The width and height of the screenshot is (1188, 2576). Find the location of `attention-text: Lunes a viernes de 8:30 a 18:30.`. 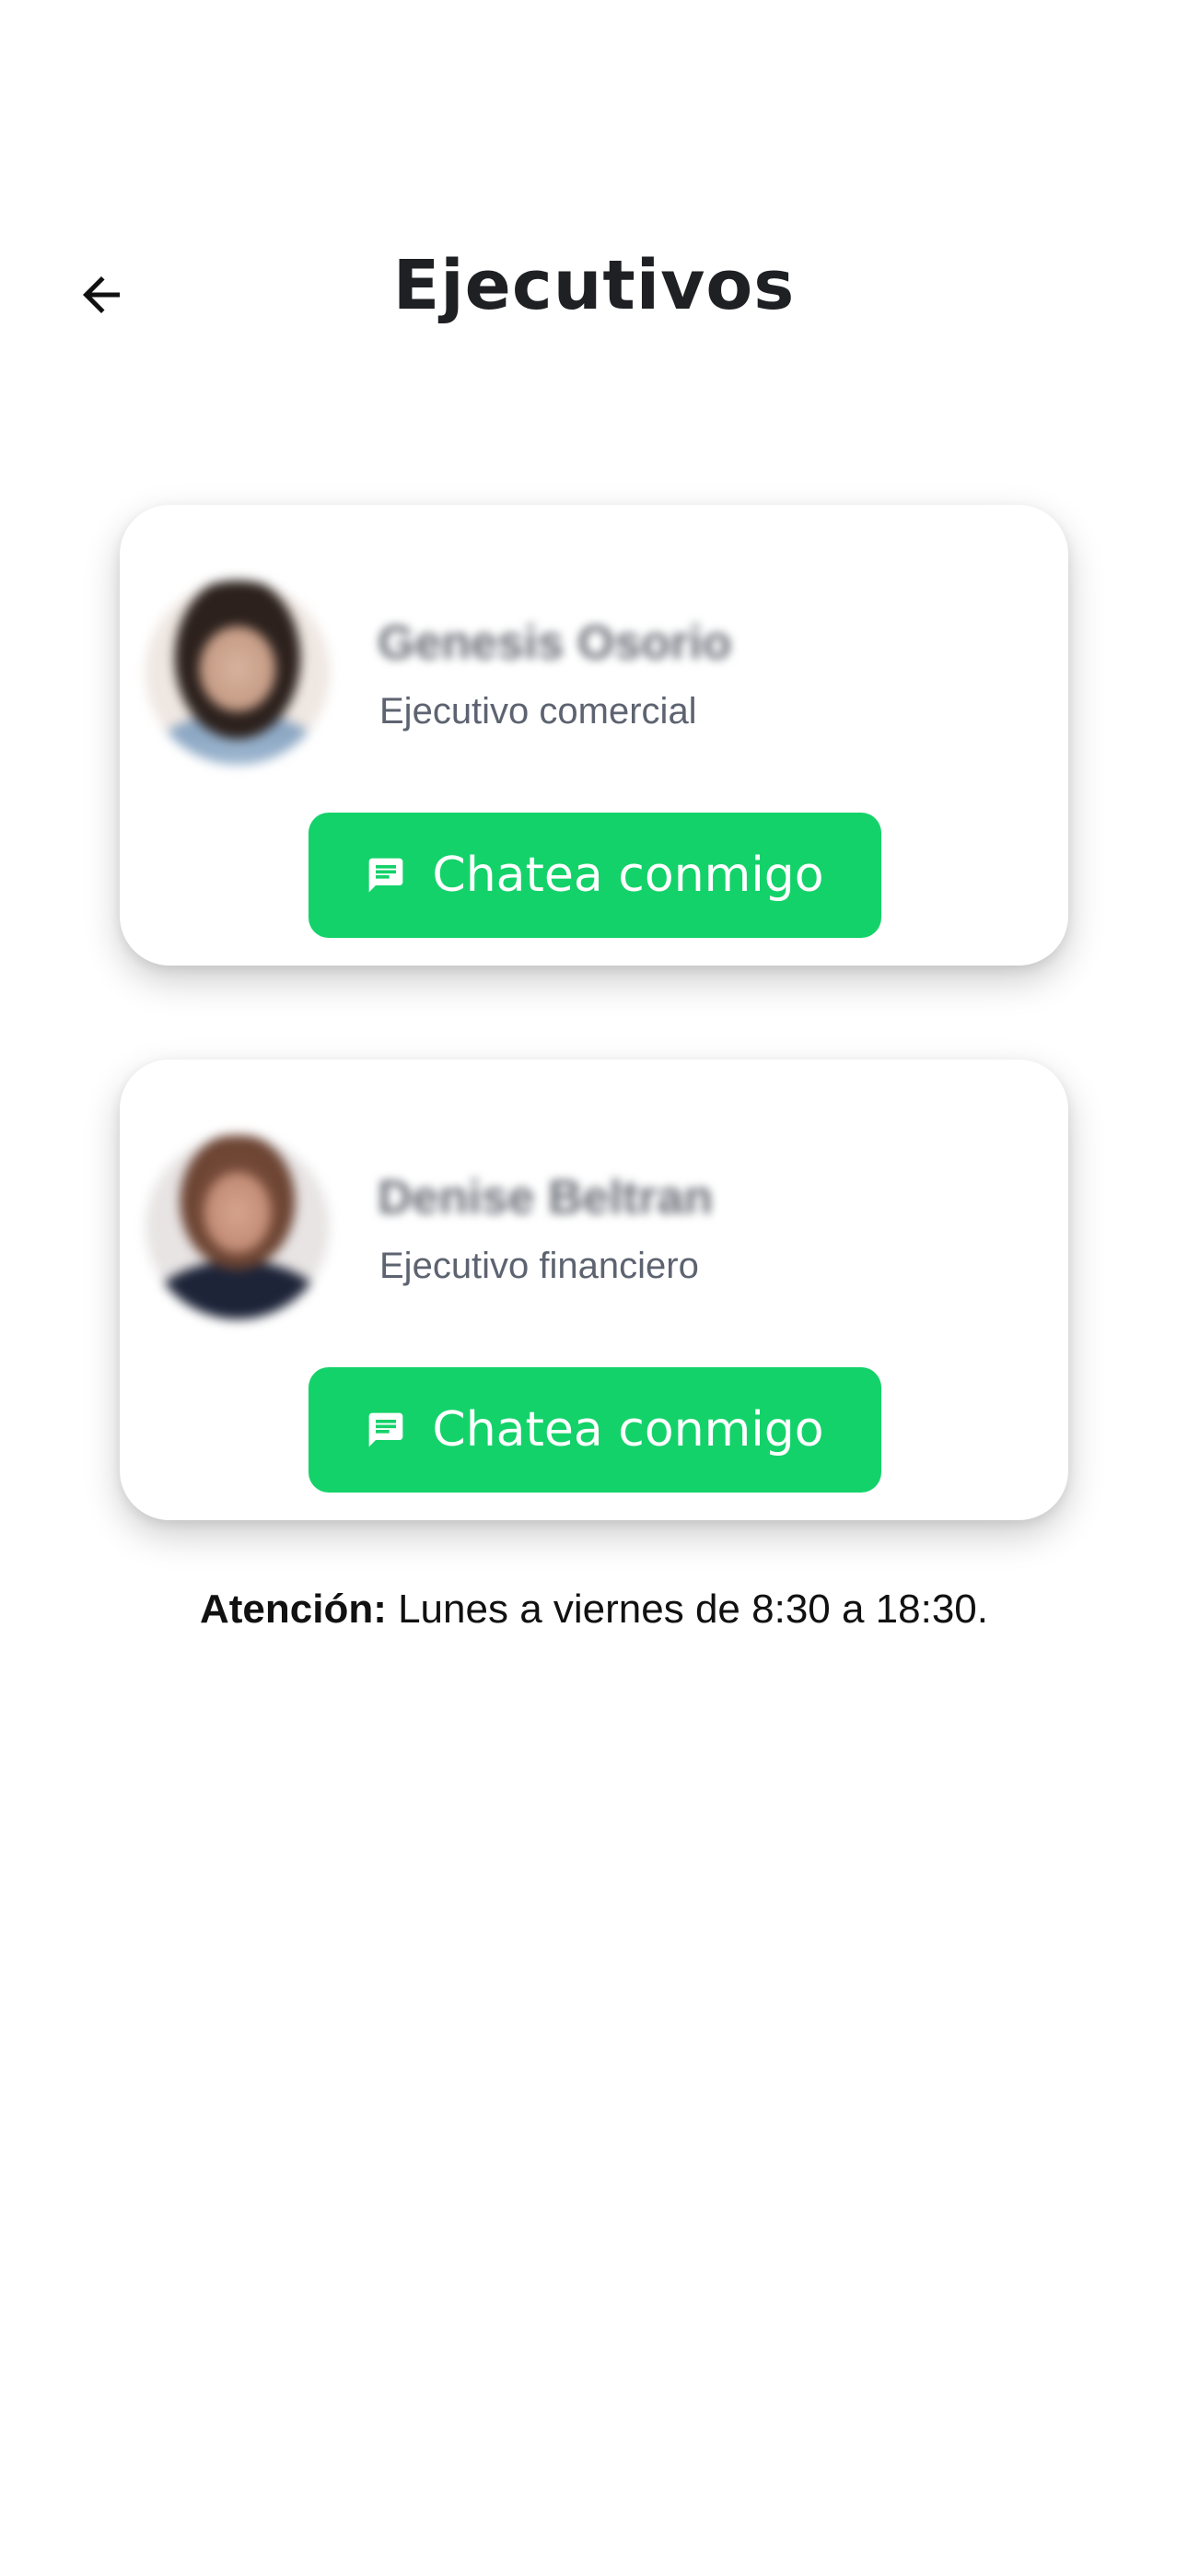

attention-text: Lunes a viernes de 8:30 a 18:30. is located at coordinates (688, 1609).